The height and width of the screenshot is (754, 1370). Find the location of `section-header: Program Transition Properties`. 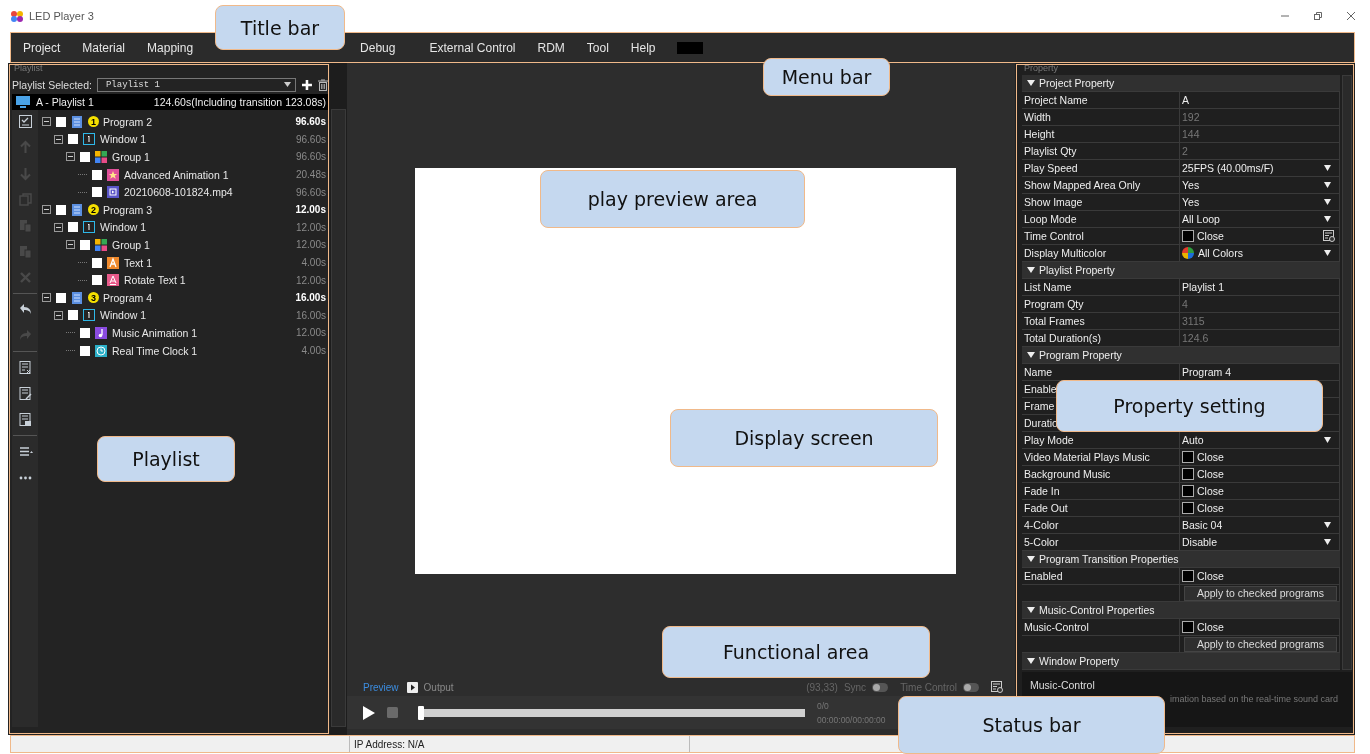

section-header: Program Transition Properties is located at coordinates (1181, 559).